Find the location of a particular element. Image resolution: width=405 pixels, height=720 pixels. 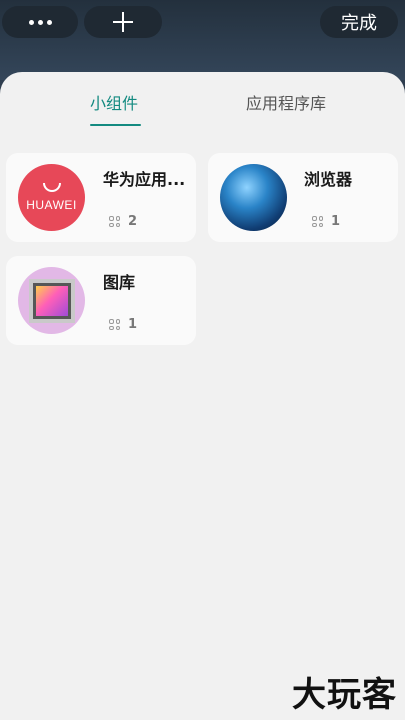

add-button is located at coordinates (123, 22).